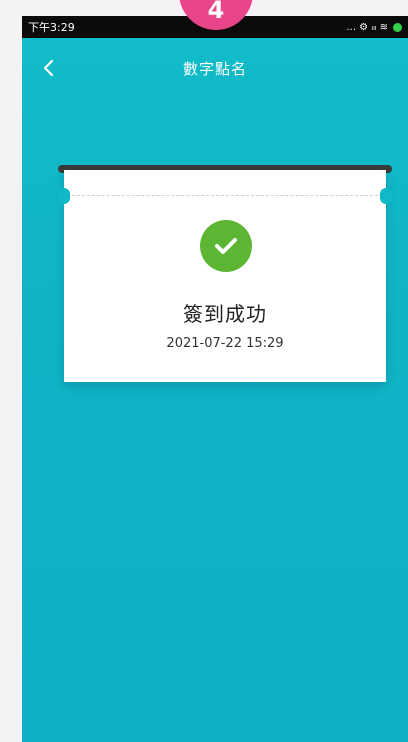 The image size is (408, 742). What do you see at coordinates (225, 314) in the screenshot?
I see `success-message: 簽到成功` at bounding box center [225, 314].